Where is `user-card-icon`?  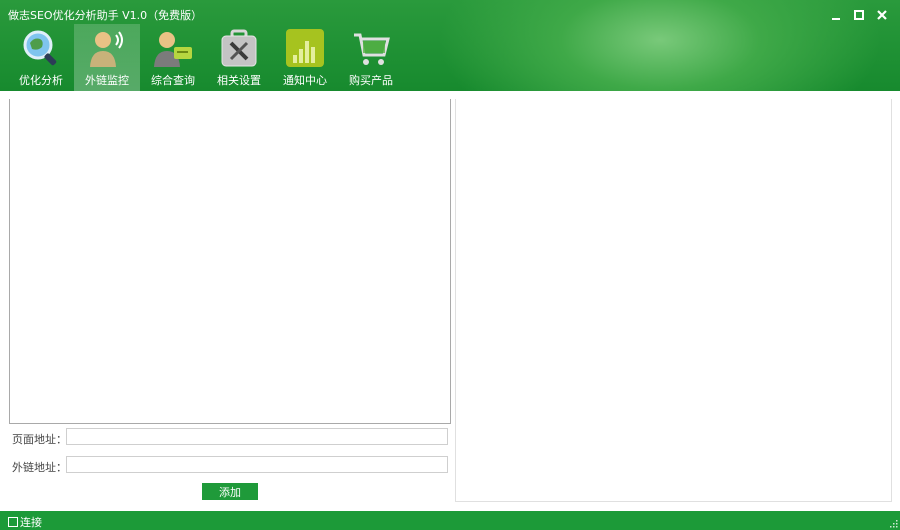 user-card-icon is located at coordinates (173, 49).